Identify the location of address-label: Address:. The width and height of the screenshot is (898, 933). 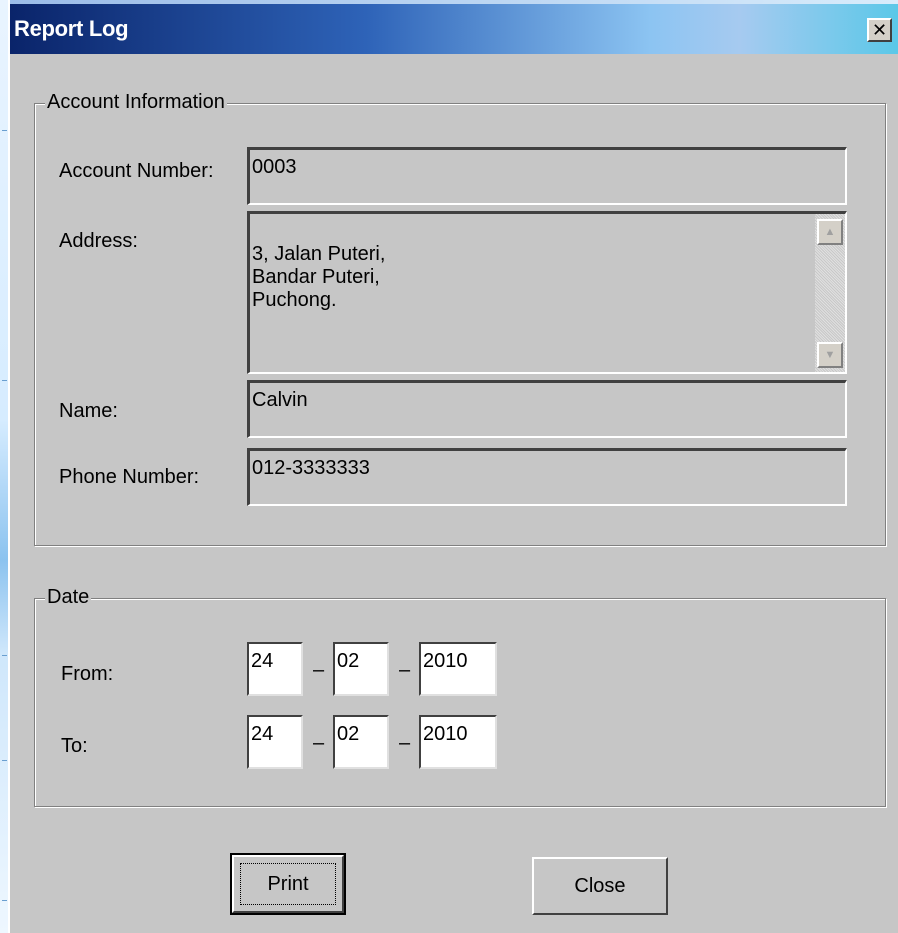
(98, 241).